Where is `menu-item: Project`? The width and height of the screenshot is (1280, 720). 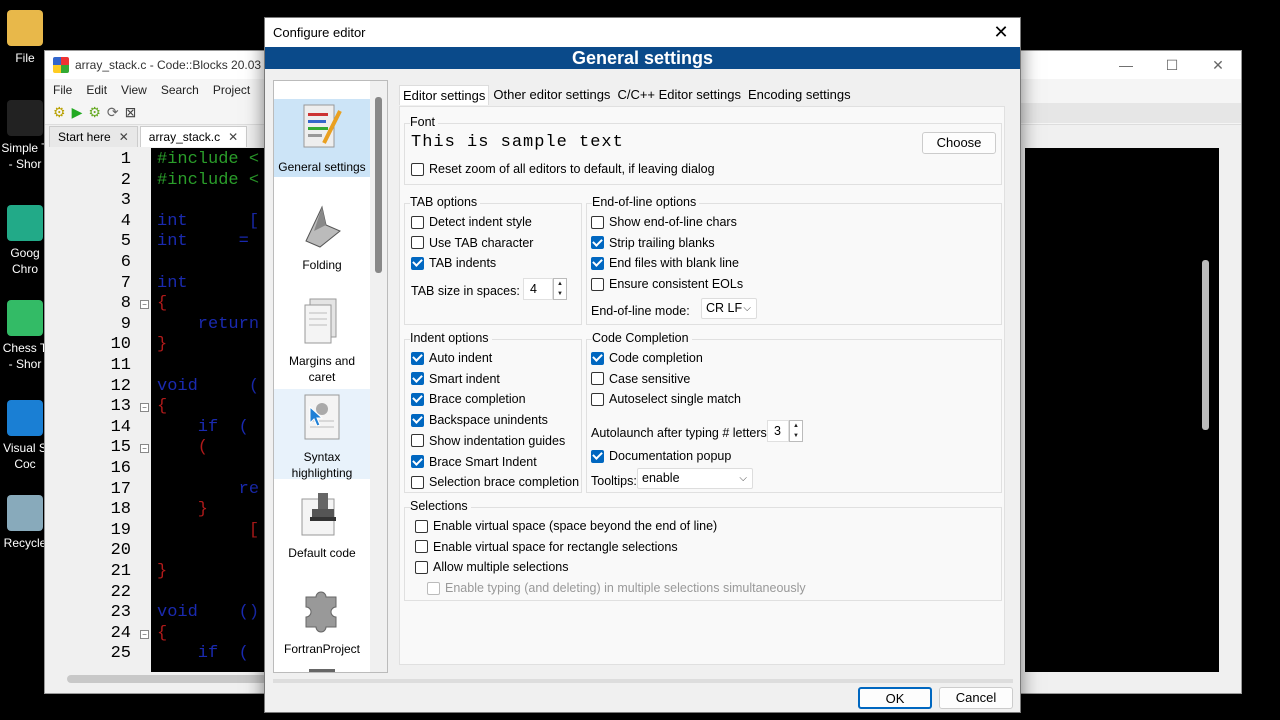 menu-item: Project is located at coordinates (231, 90).